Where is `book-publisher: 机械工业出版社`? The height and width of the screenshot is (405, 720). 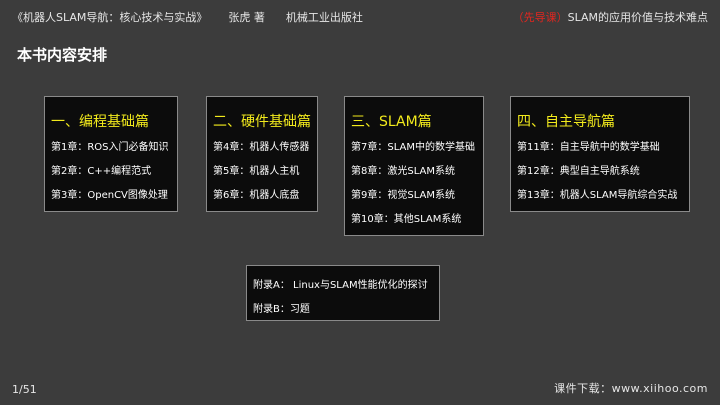 book-publisher: 机械工业出版社 is located at coordinates (324, 17).